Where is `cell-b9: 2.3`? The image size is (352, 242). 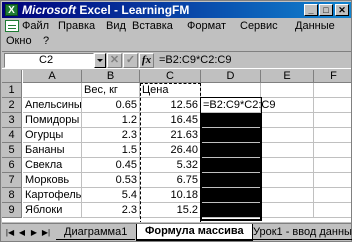
cell-b9: 2.3 is located at coordinates (111, 210).